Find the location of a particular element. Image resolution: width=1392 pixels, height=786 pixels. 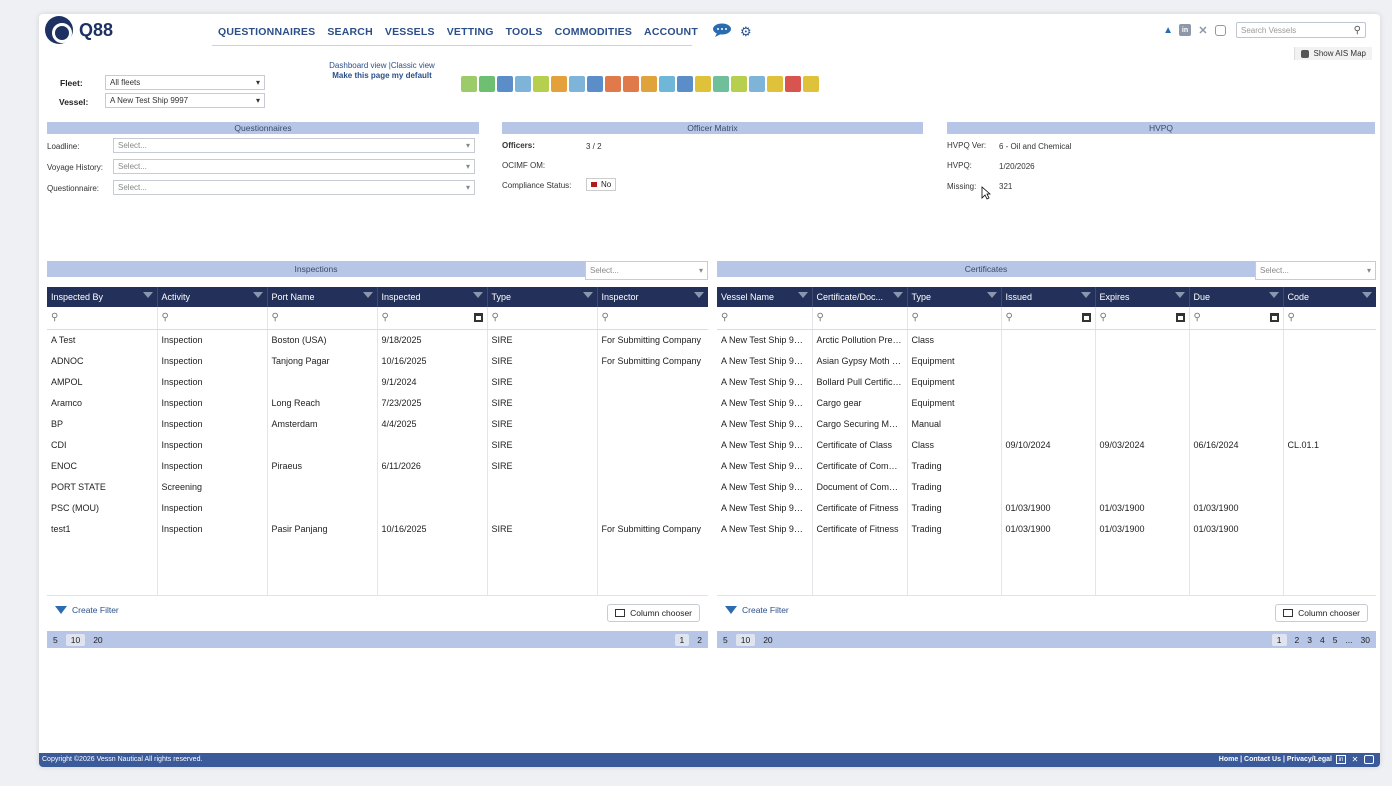

page-number: 30 is located at coordinates (1365, 640).